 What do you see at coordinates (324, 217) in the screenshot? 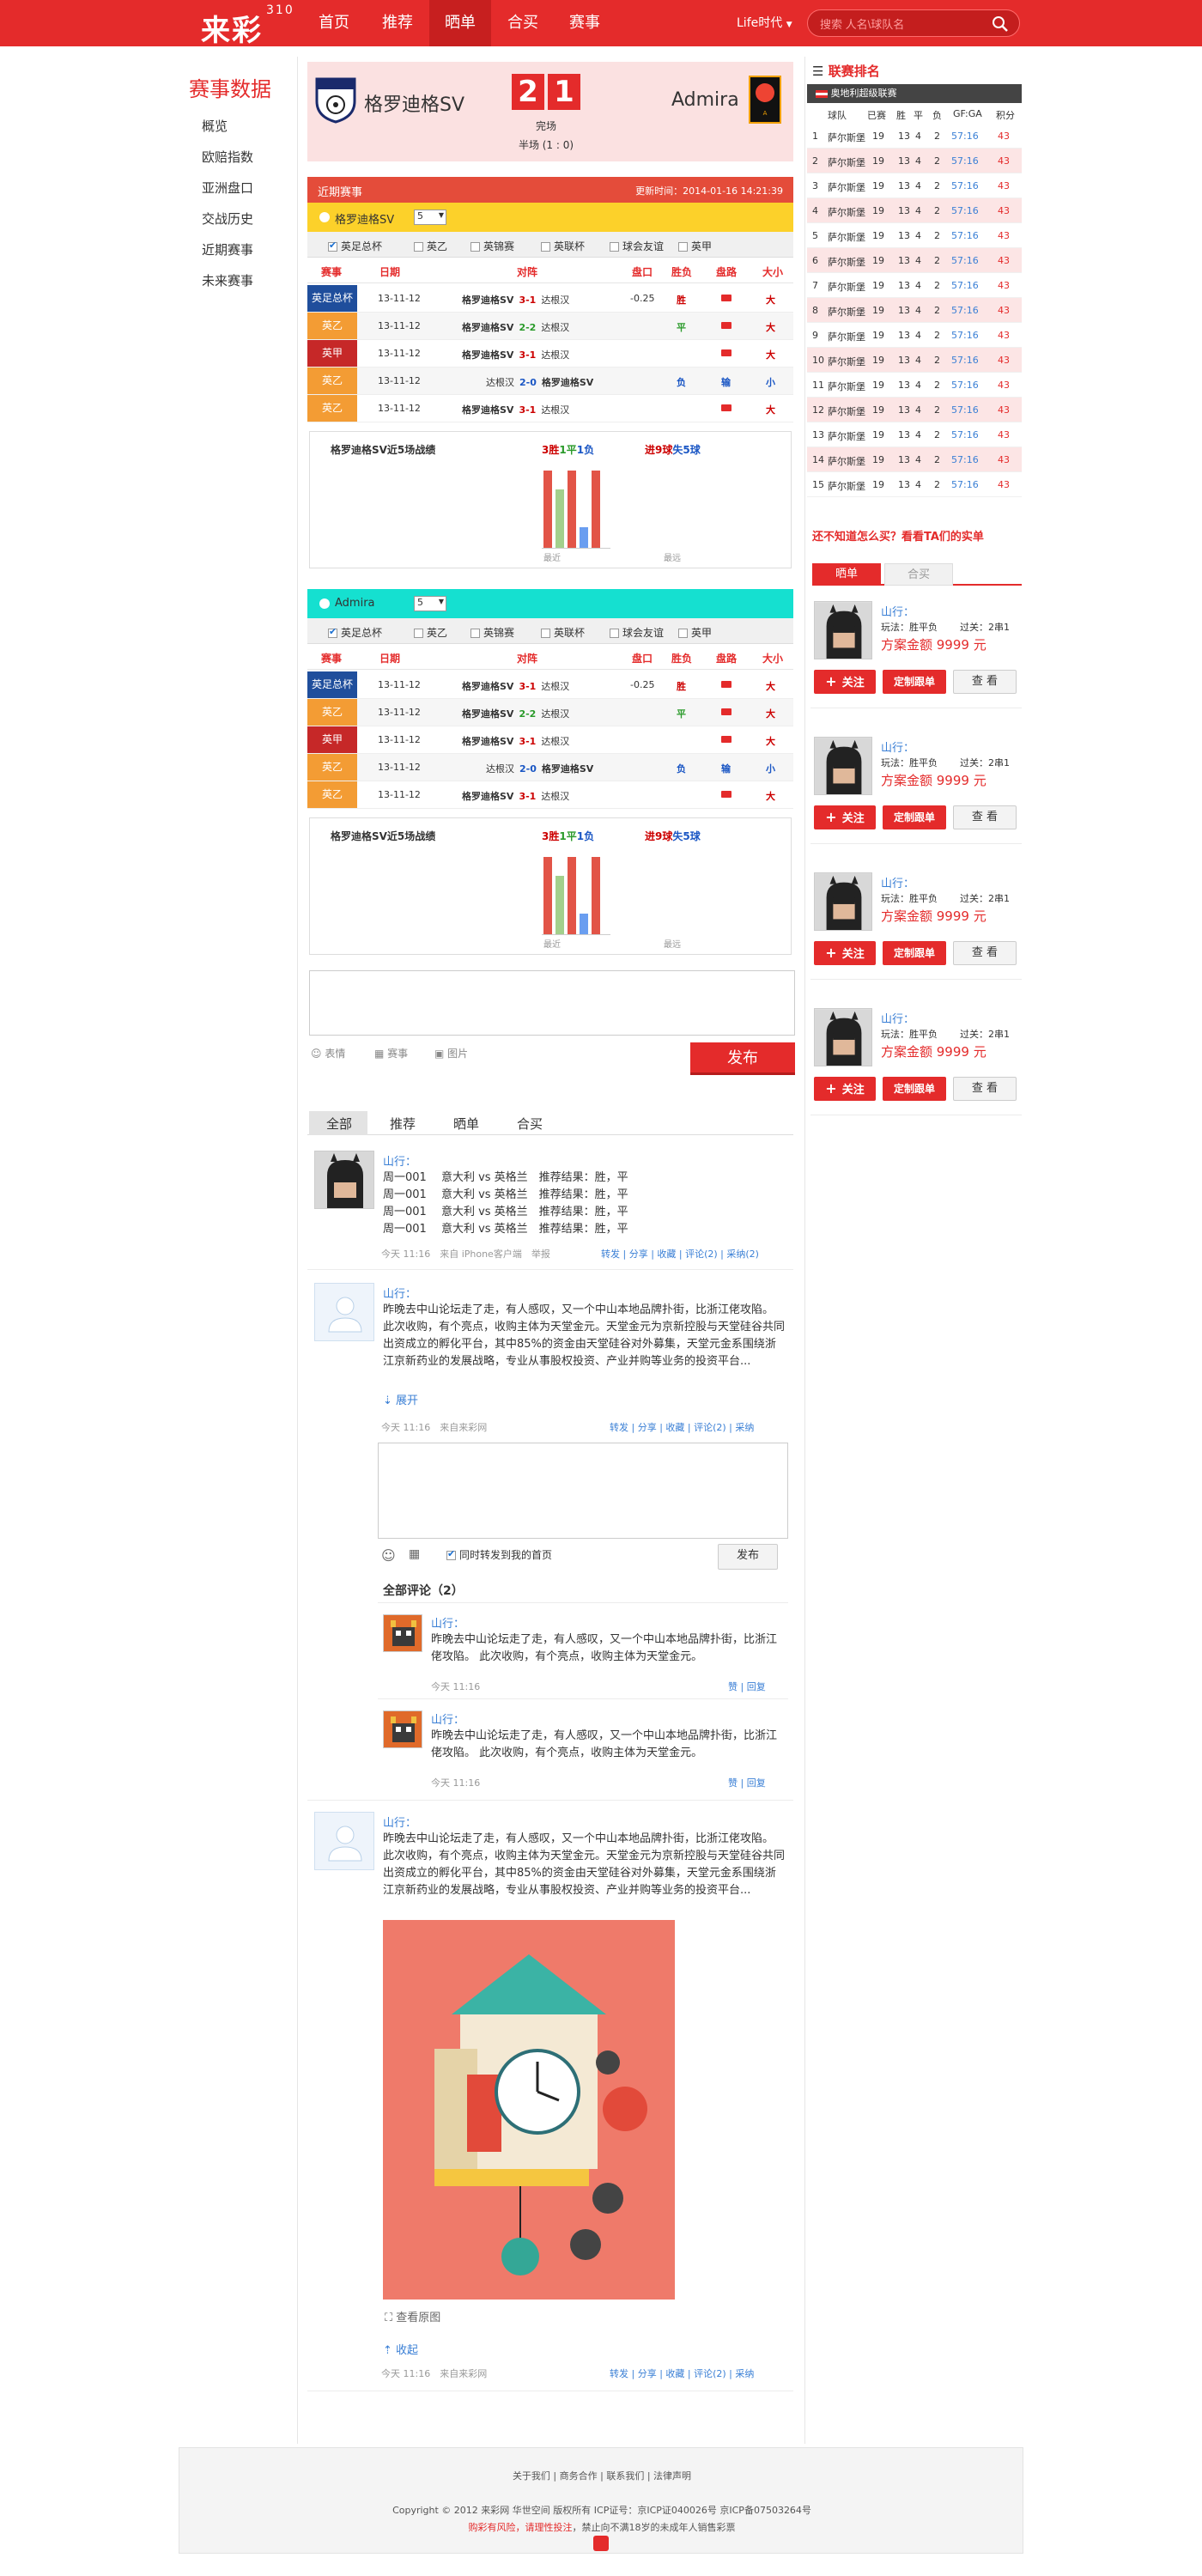
I see `team-radio` at bounding box center [324, 217].